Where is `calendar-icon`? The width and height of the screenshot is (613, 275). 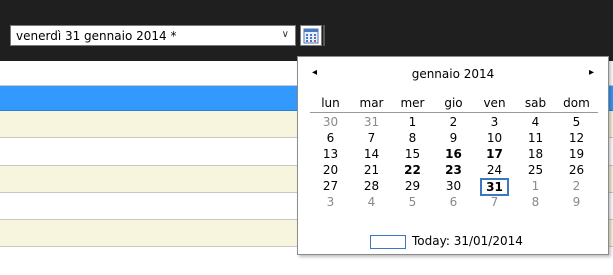
calendar-icon is located at coordinates (311, 36).